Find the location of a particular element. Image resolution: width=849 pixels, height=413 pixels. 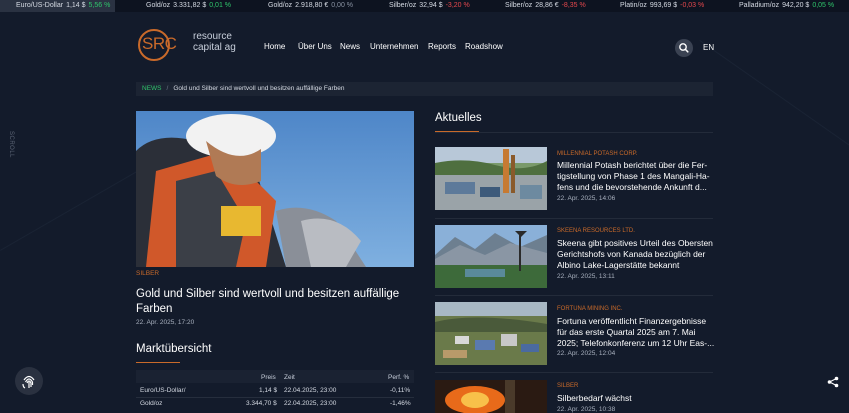

news-category: MILLENNIAL POTASH CORP. is located at coordinates (597, 154).